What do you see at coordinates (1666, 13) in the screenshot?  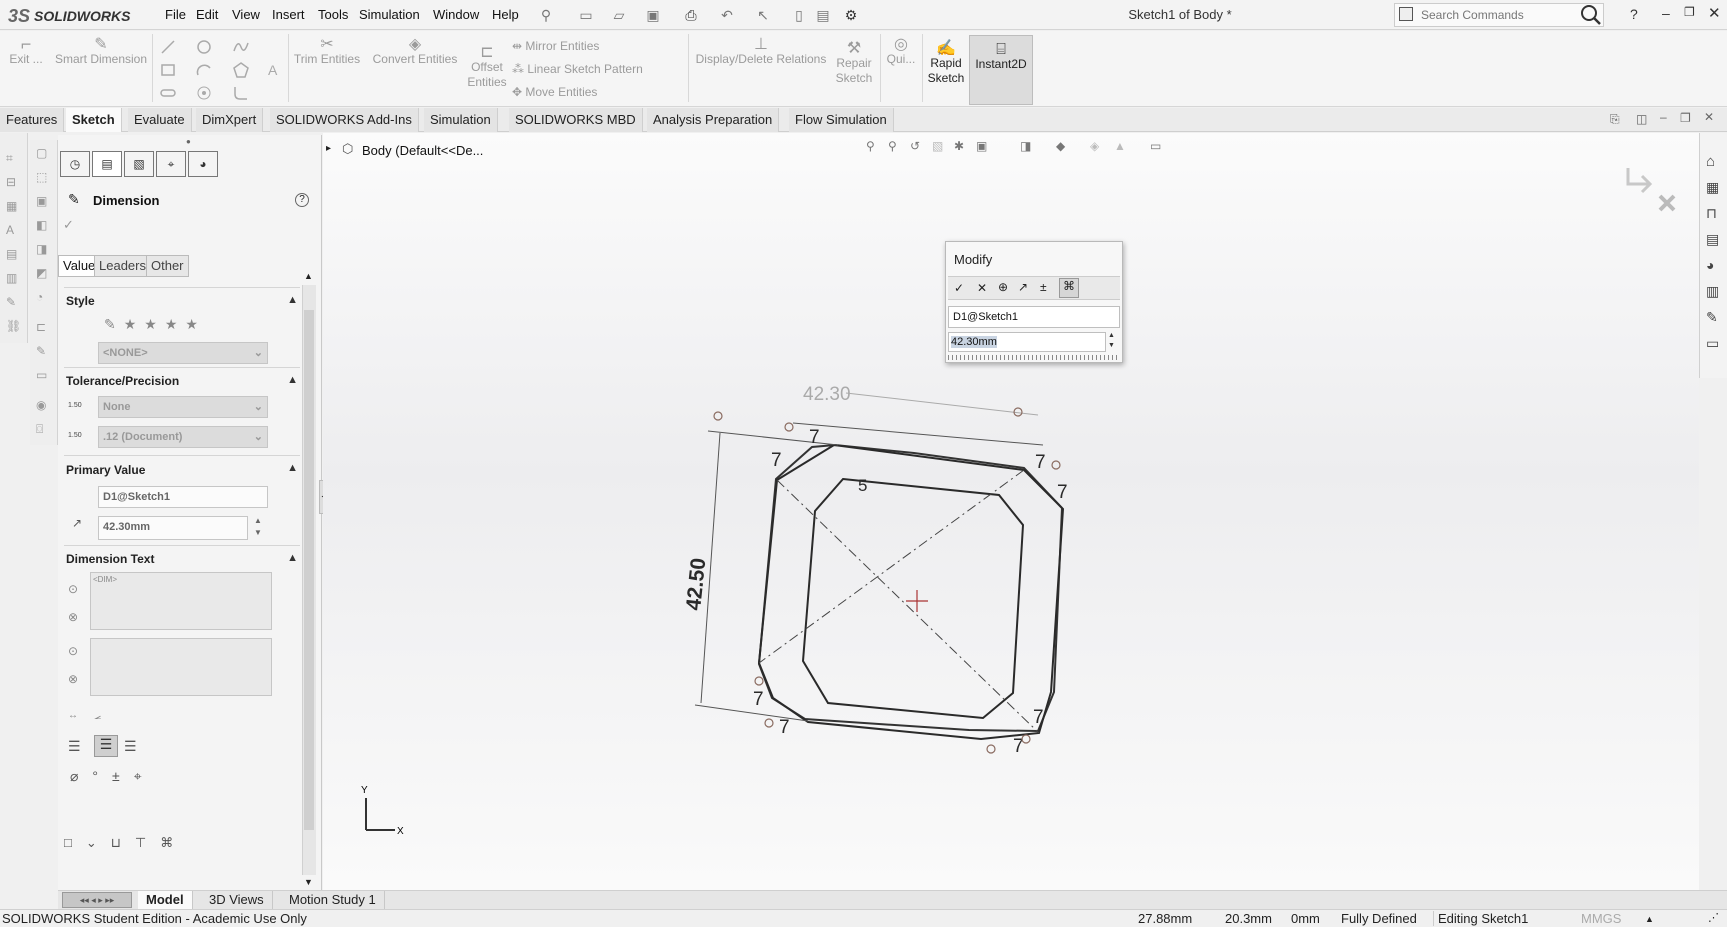 I see `minimize-icon: –` at bounding box center [1666, 13].